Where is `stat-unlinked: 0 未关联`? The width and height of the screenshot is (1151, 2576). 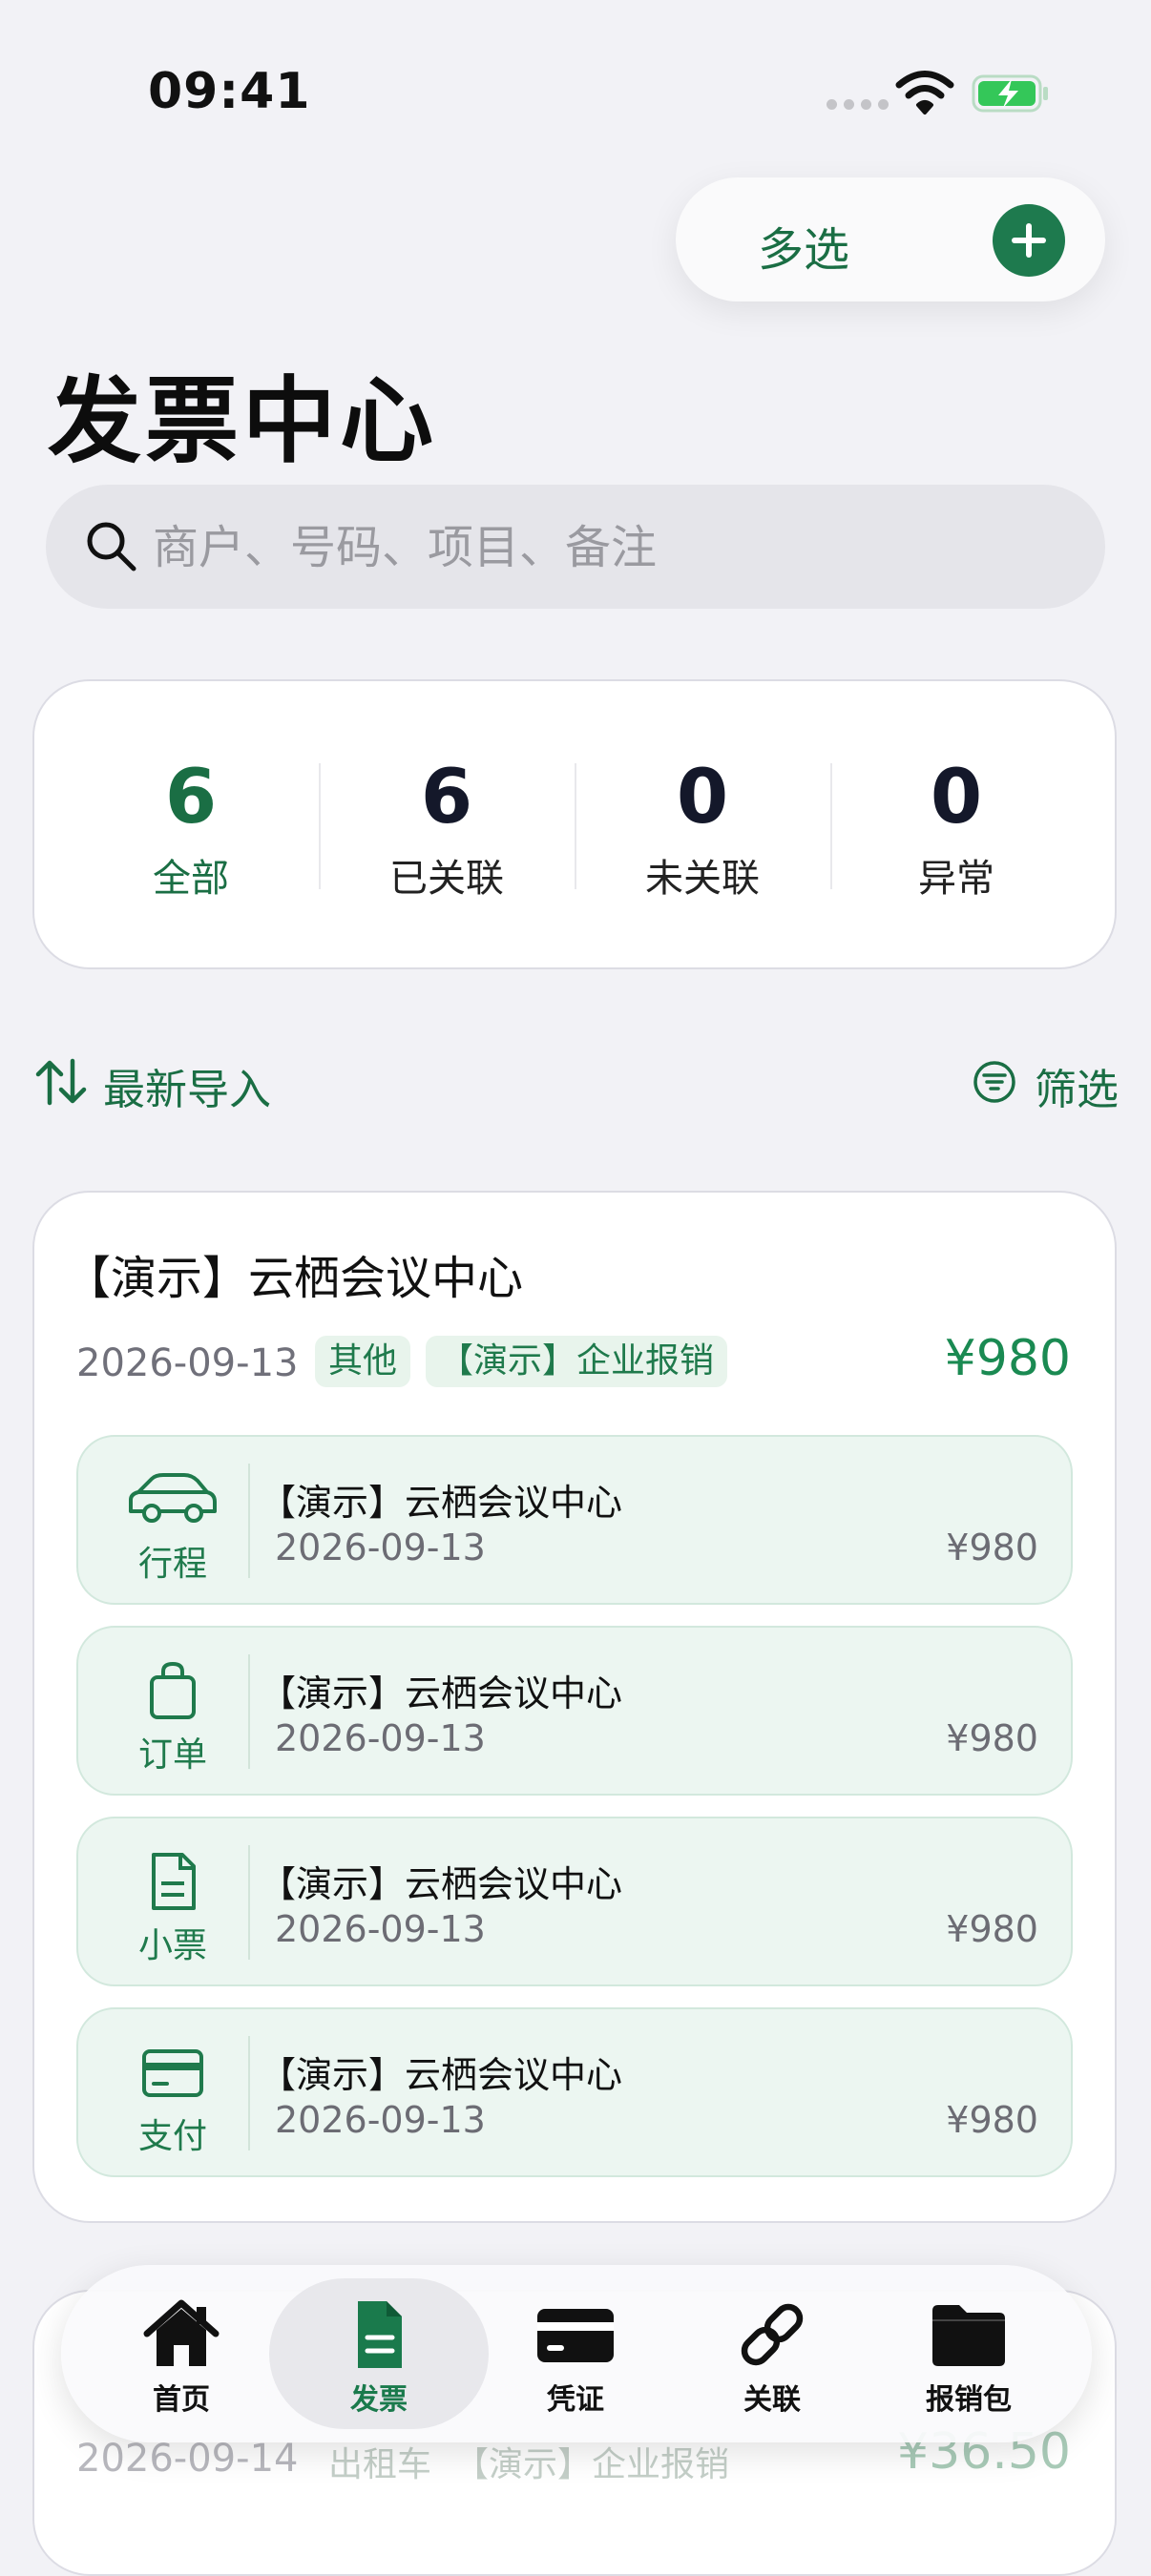 stat-unlinked: 0 未关联 is located at coordinates (702, 828).